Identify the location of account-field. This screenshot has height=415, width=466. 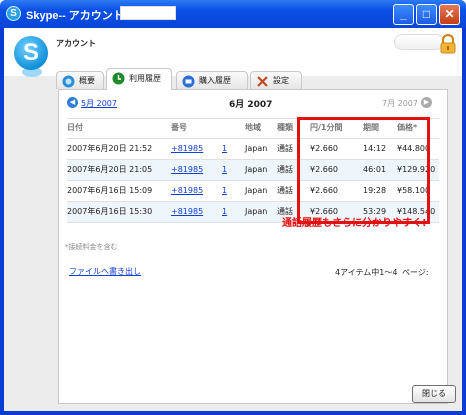
(419, 42).